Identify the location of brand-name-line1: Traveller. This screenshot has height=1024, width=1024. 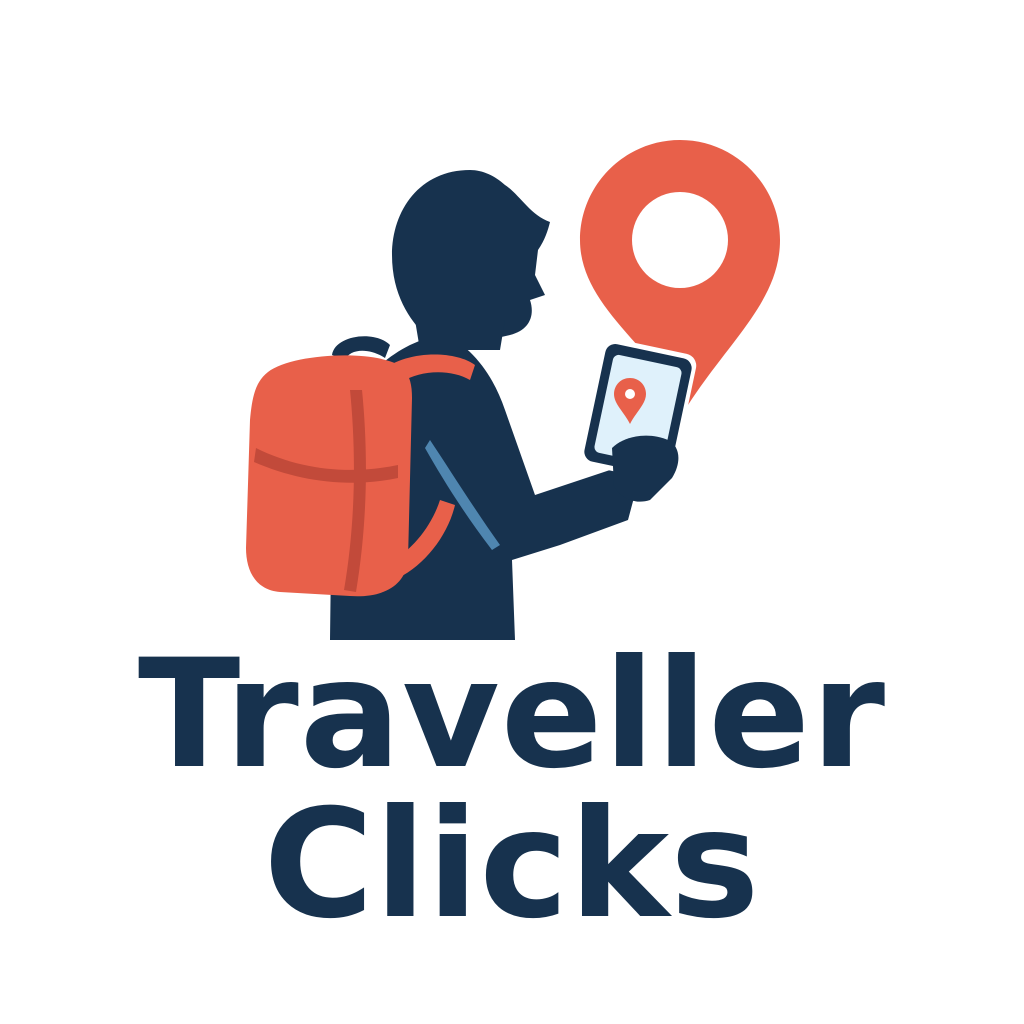
(512, 715).